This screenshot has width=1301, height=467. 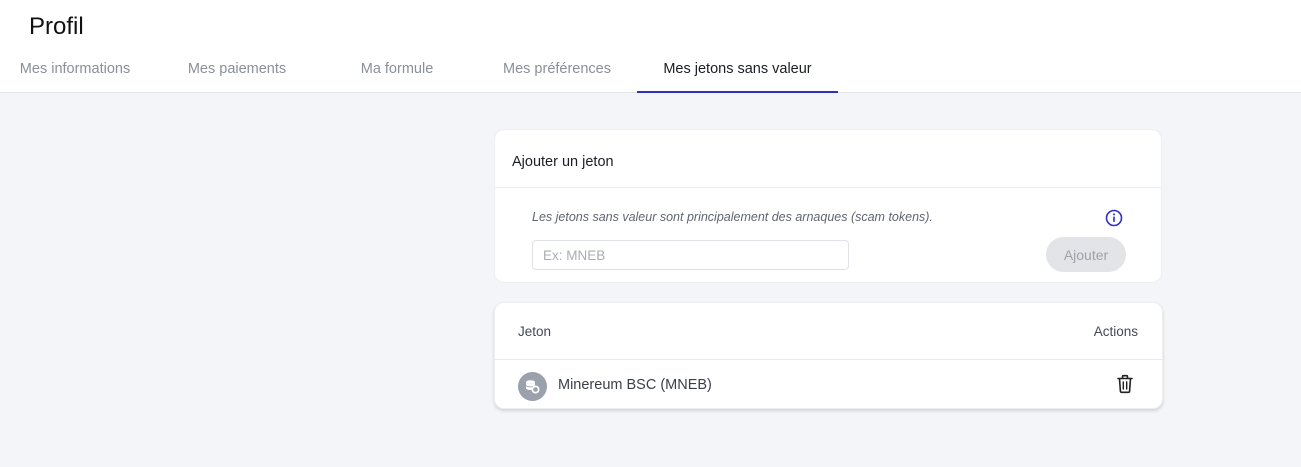 What do you see at coordinates (1086, 254) in the screenshot?
I see `add-token-button: Ajouter` at bounding box center [1086, 254].